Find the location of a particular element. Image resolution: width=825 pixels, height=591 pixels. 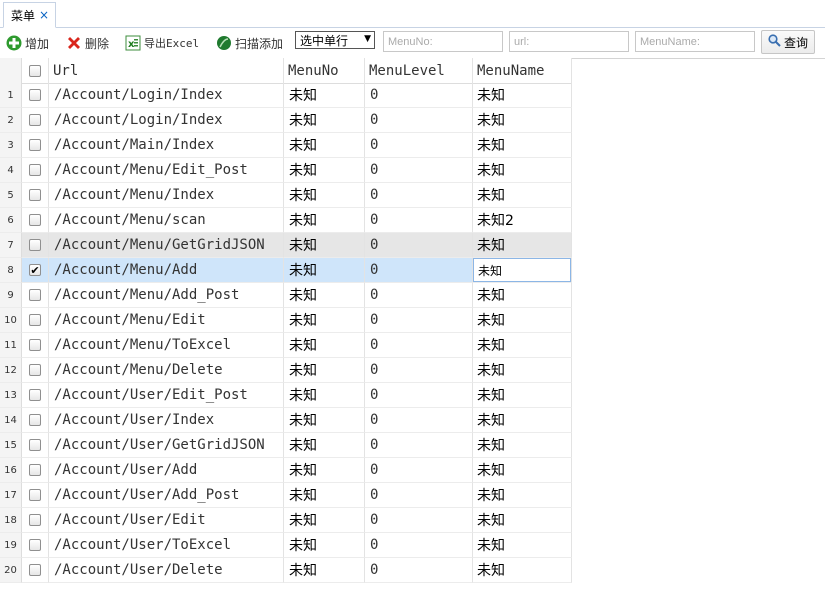

cell-url: /Account/Menu/Edit_Post is located at coordinates (166, 170).